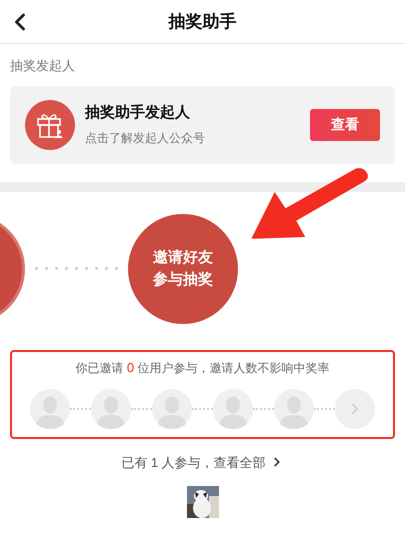  What do you see at coordinates (145, 138) in the screenshot?
I see `organizer-subtitle: 点击了解发起人公众号` at bounding box center [145, 138].